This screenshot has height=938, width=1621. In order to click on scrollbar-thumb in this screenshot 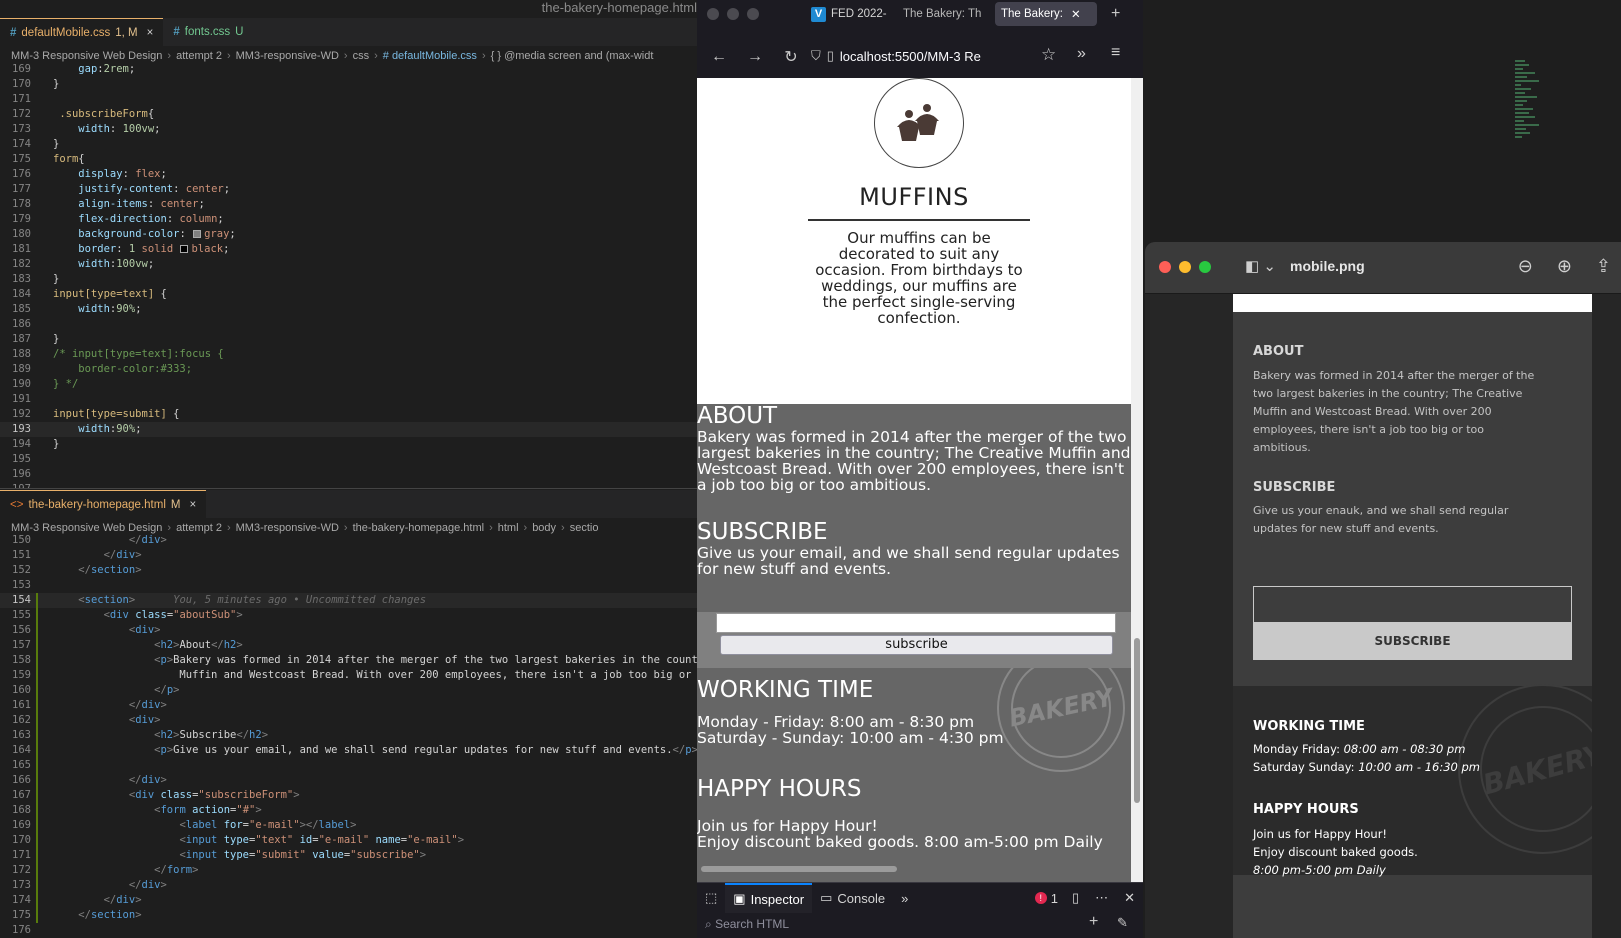, I will do `click(1137, 720)`.